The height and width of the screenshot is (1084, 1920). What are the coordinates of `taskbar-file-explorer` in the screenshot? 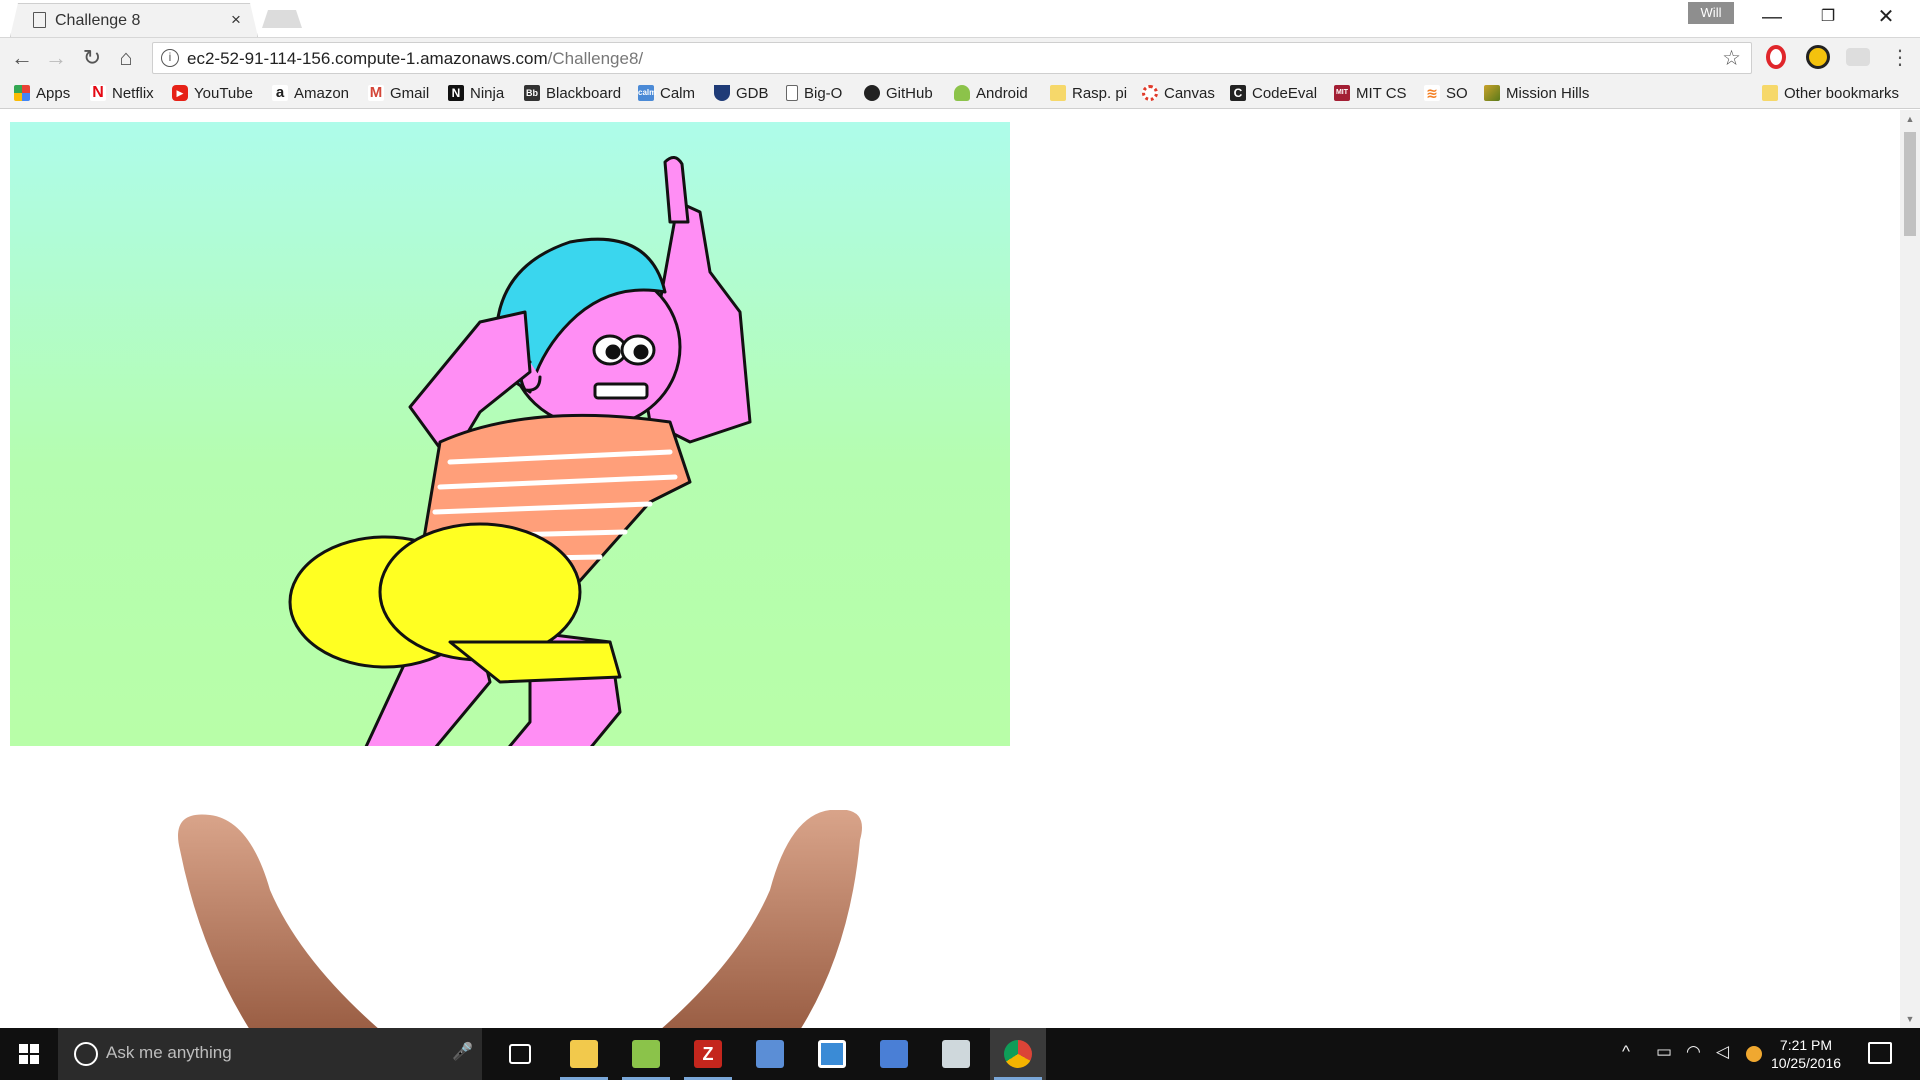 It's located at (584, 1054).